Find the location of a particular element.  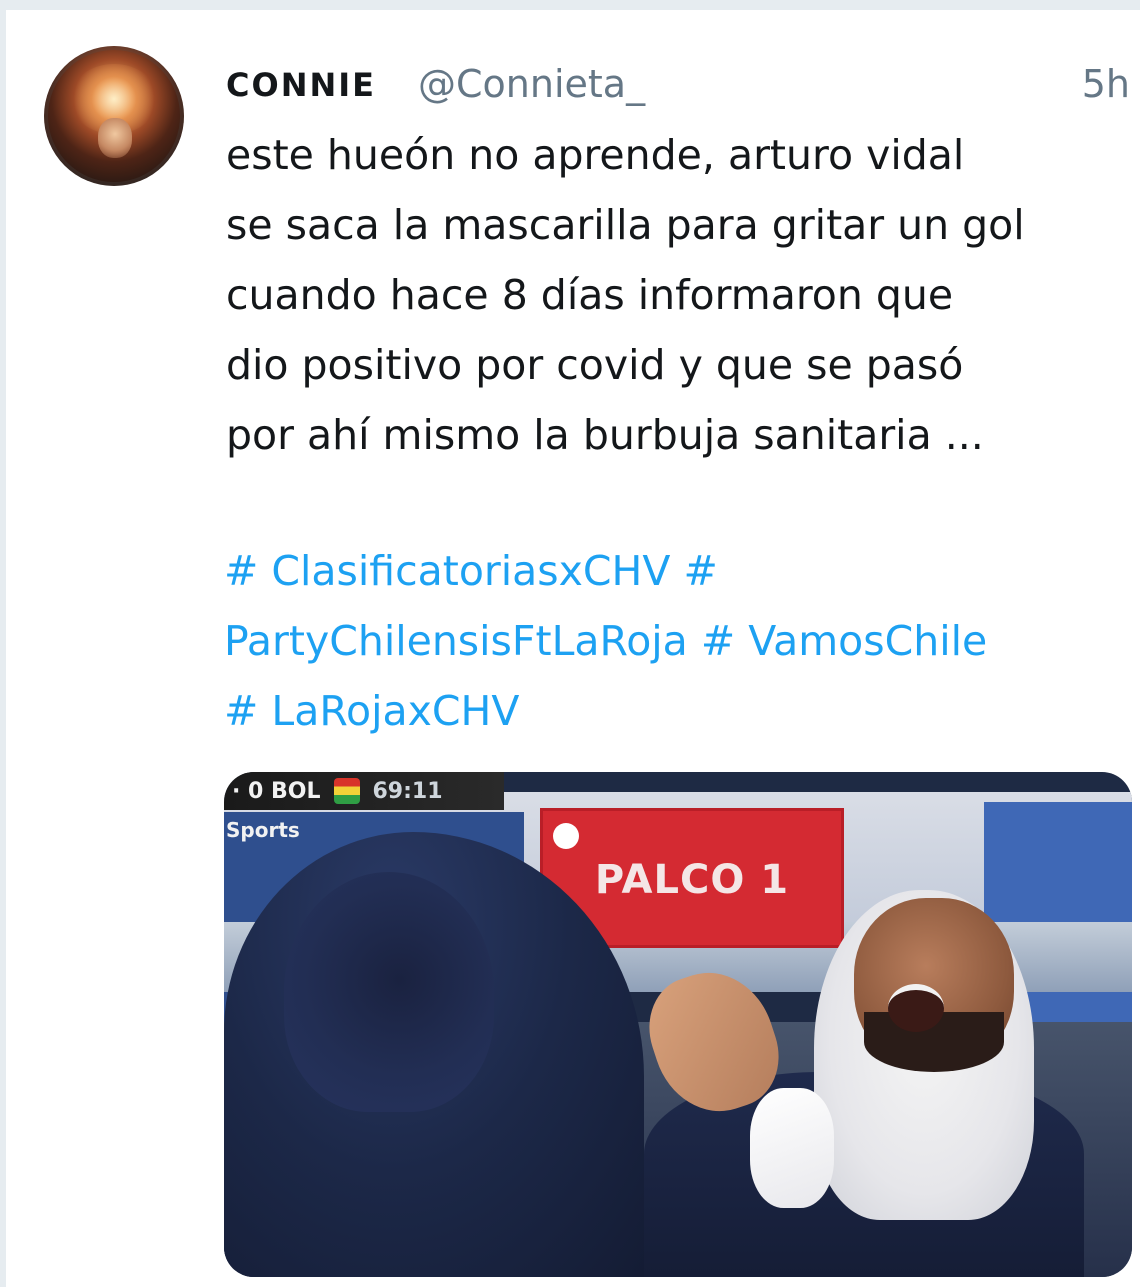

broadcaster-label: Sports is located at coordinates (263, 830).